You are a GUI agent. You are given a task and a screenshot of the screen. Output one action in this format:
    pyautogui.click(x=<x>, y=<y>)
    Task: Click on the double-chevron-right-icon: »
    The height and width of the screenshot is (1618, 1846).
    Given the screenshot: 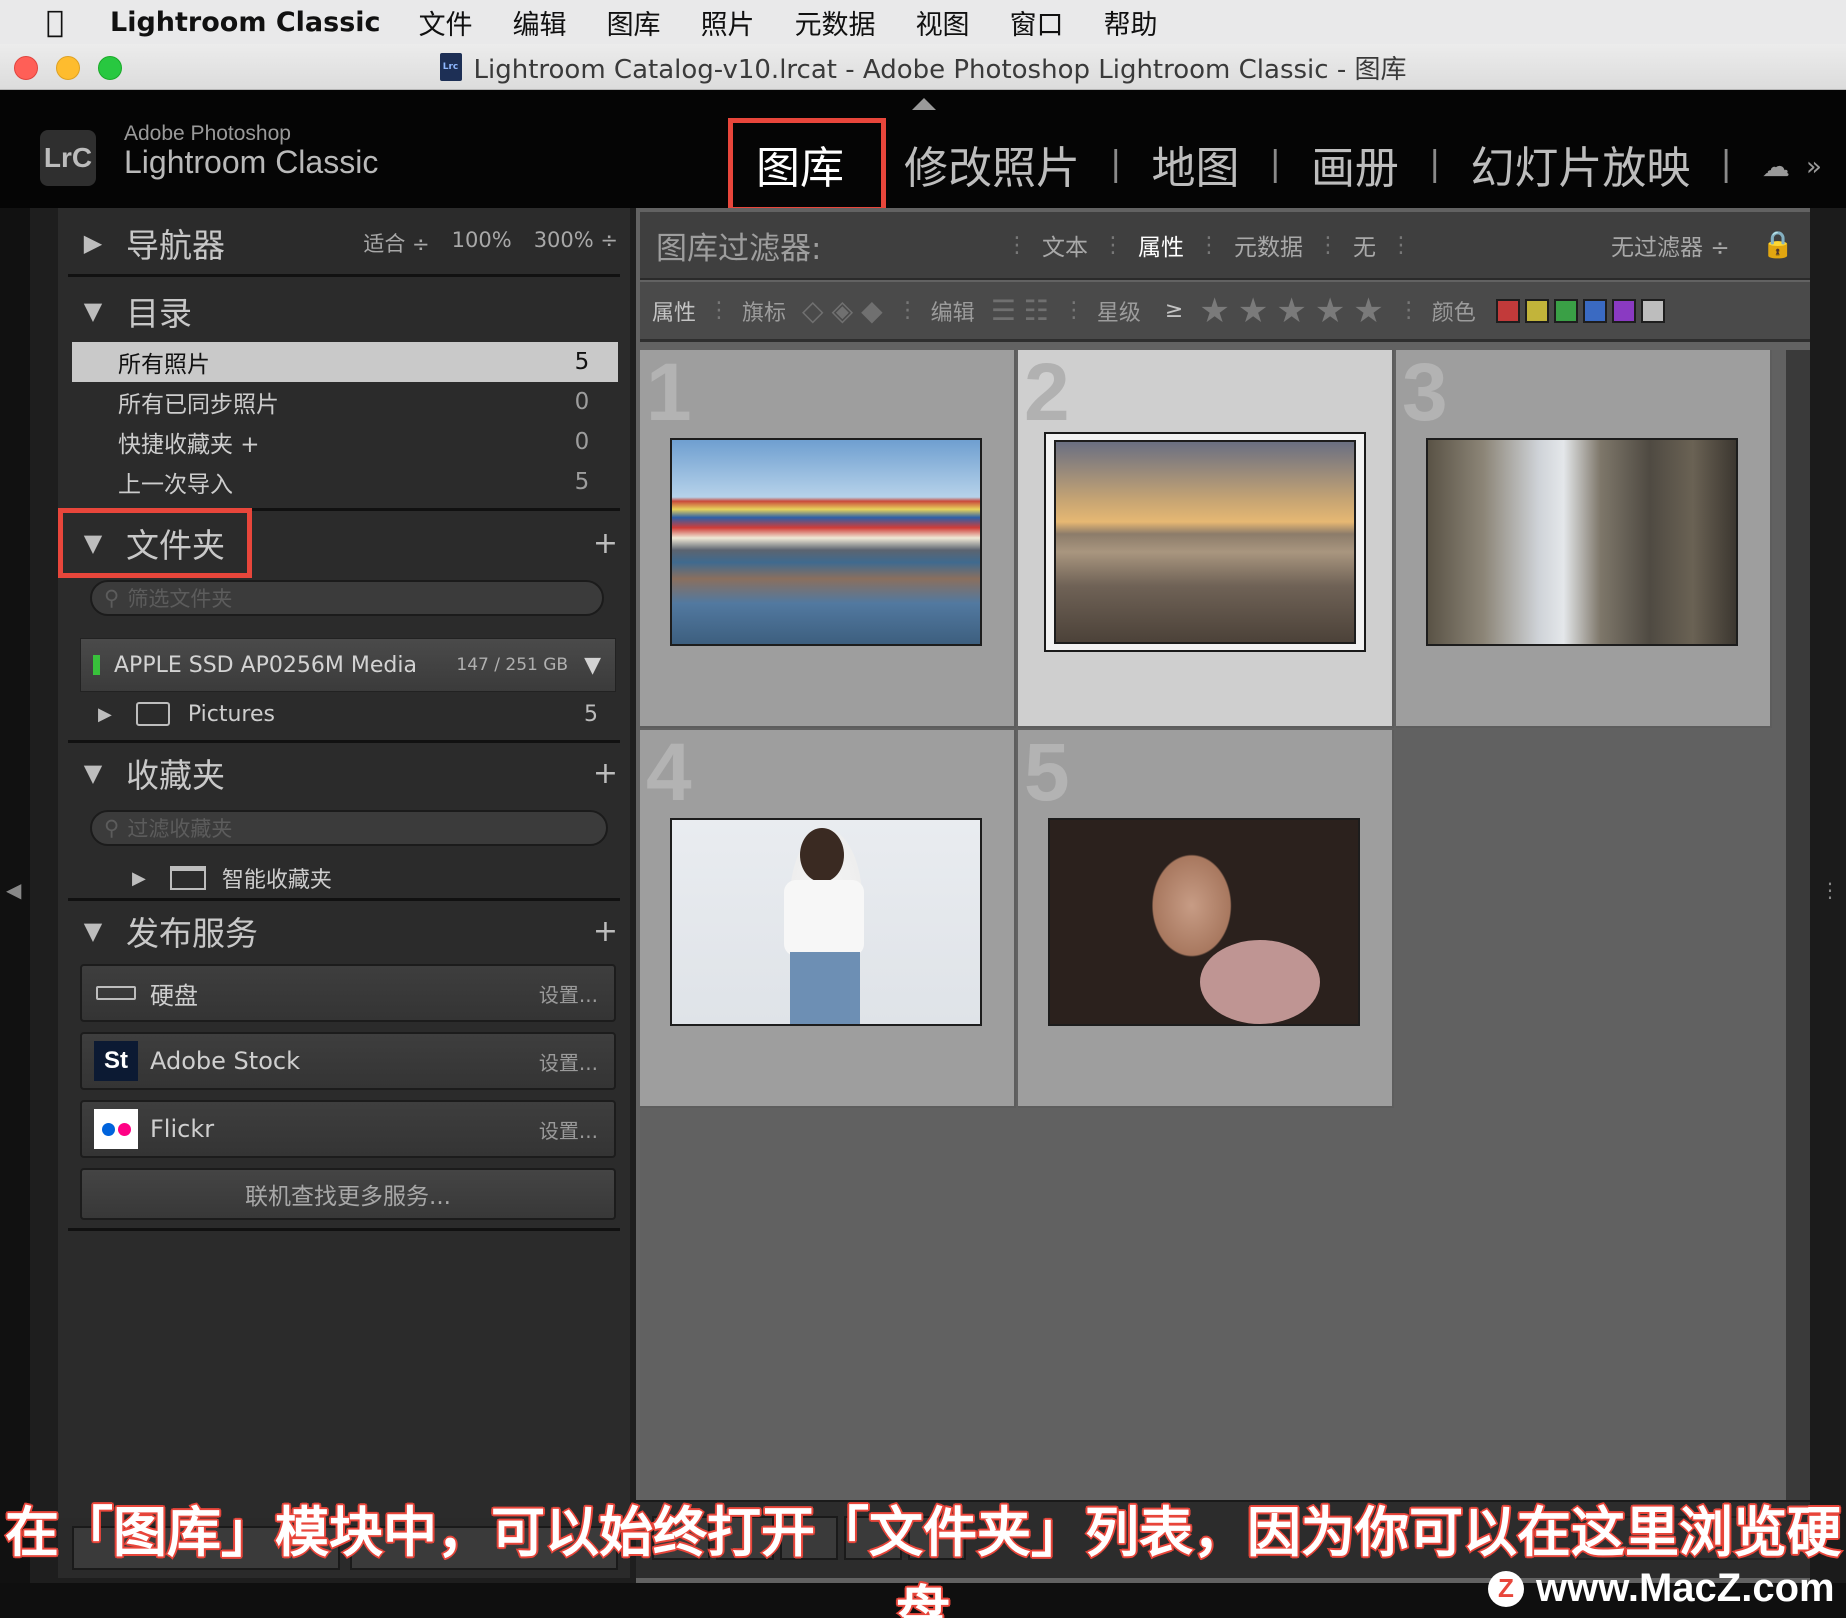 What is the action you would take?
    pyautogui.click(x=1814, y=167)
    